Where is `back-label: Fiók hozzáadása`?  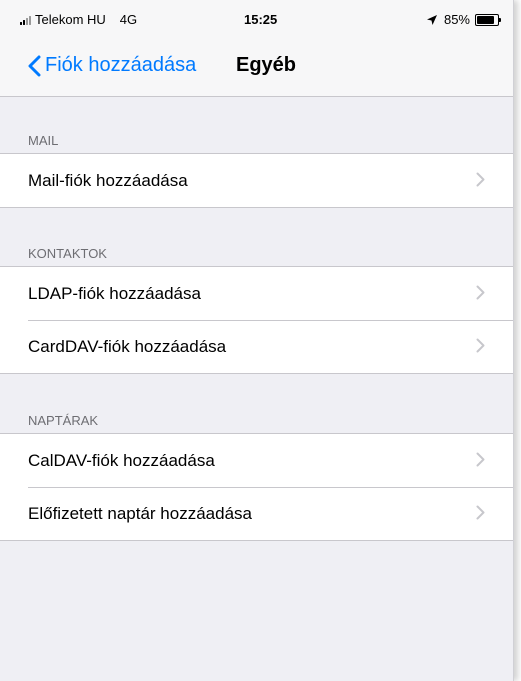
back-label: Fiók hozzáadása is located at coordinates (121, 65).